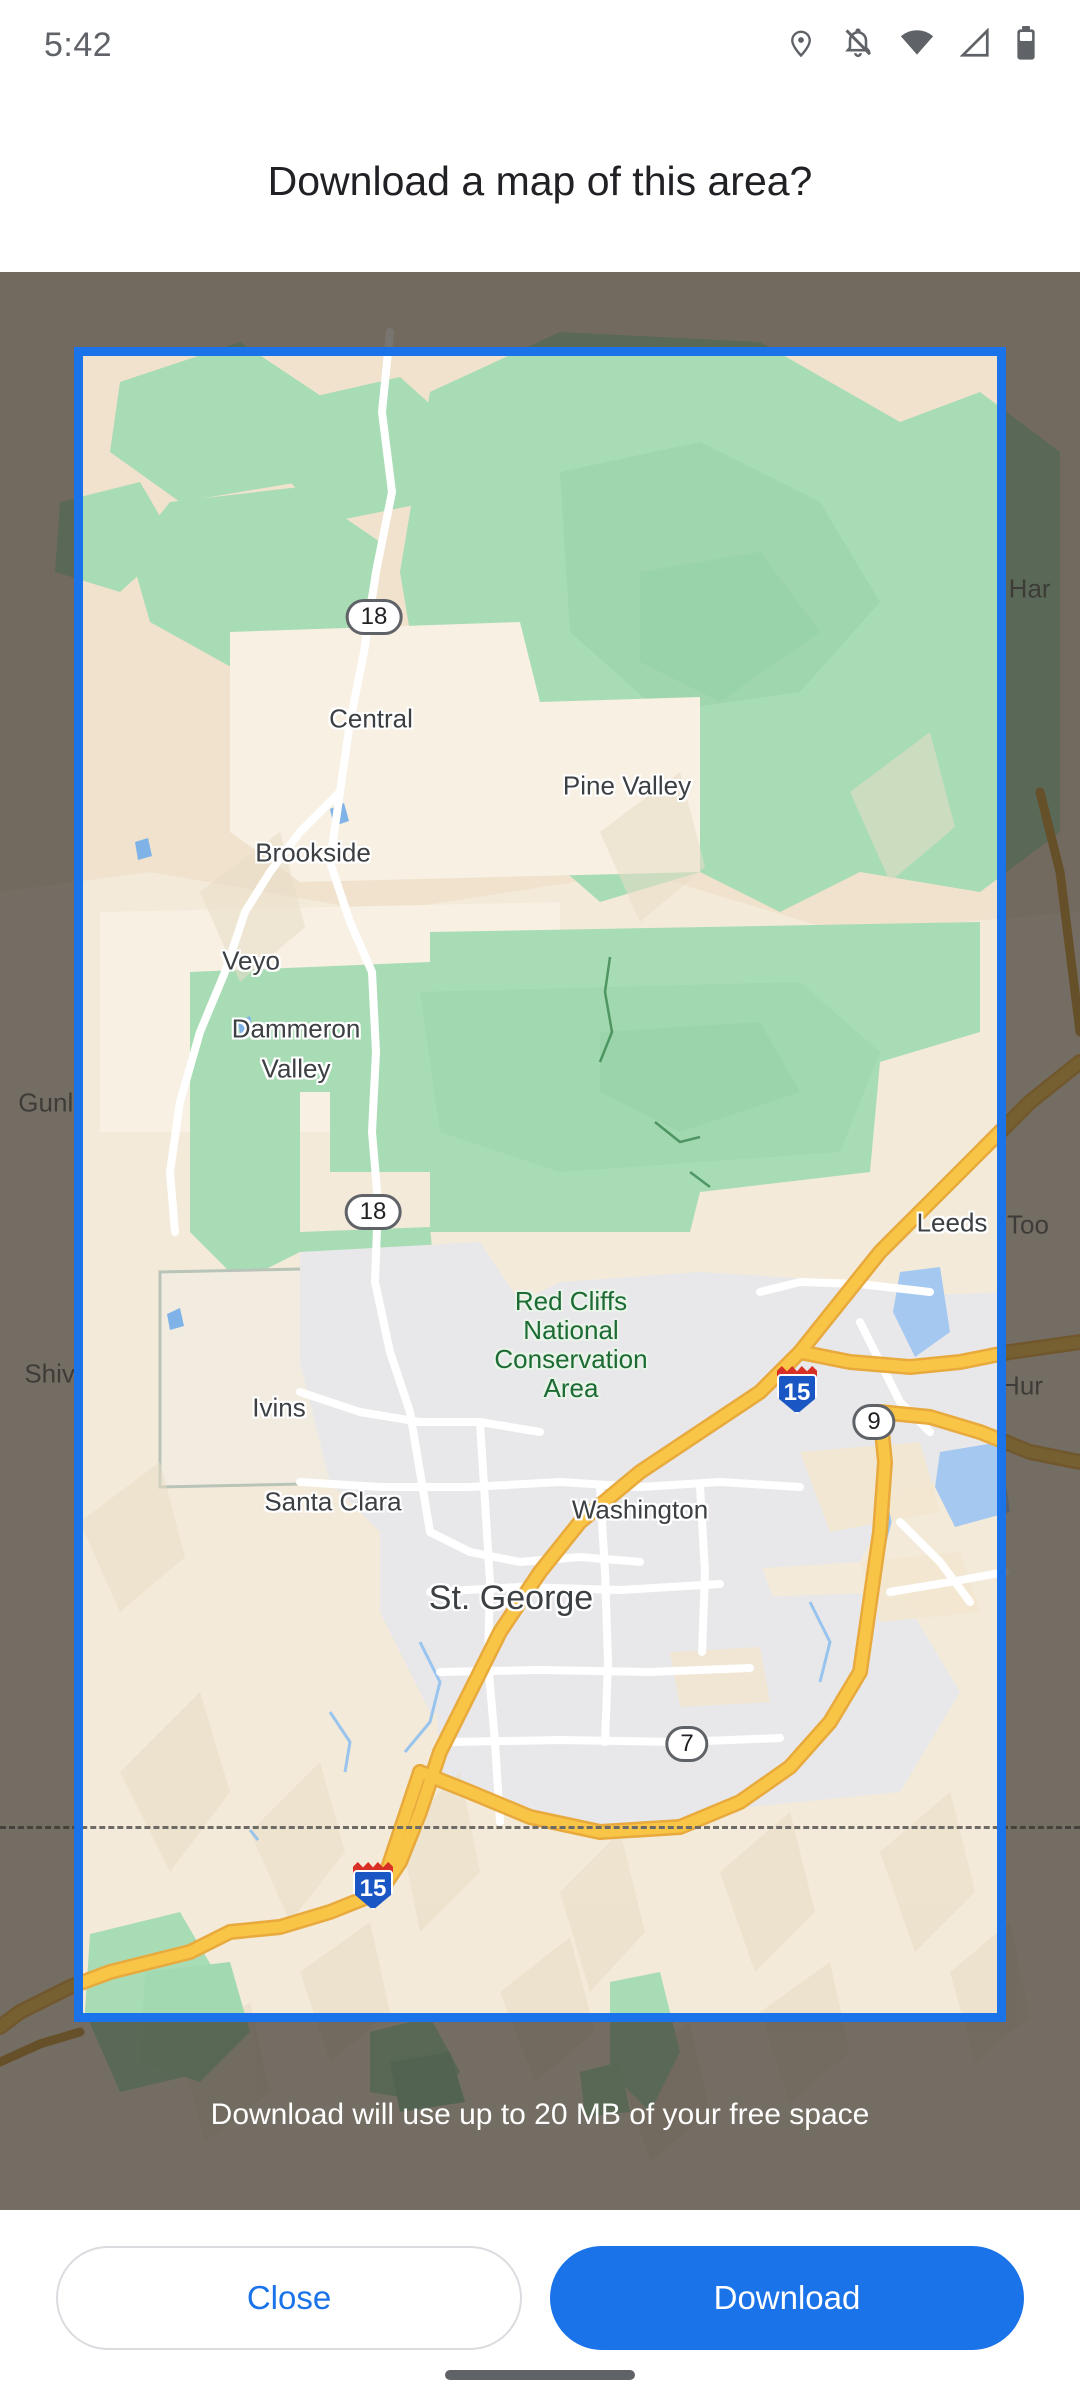 Image resolution: width=1080 pixels, height=2400 pixels. What do you see at coordinates (1028, 1224) in the screenshot?
I see `map-label-too: Too` at bounding box center [1028, 1224].